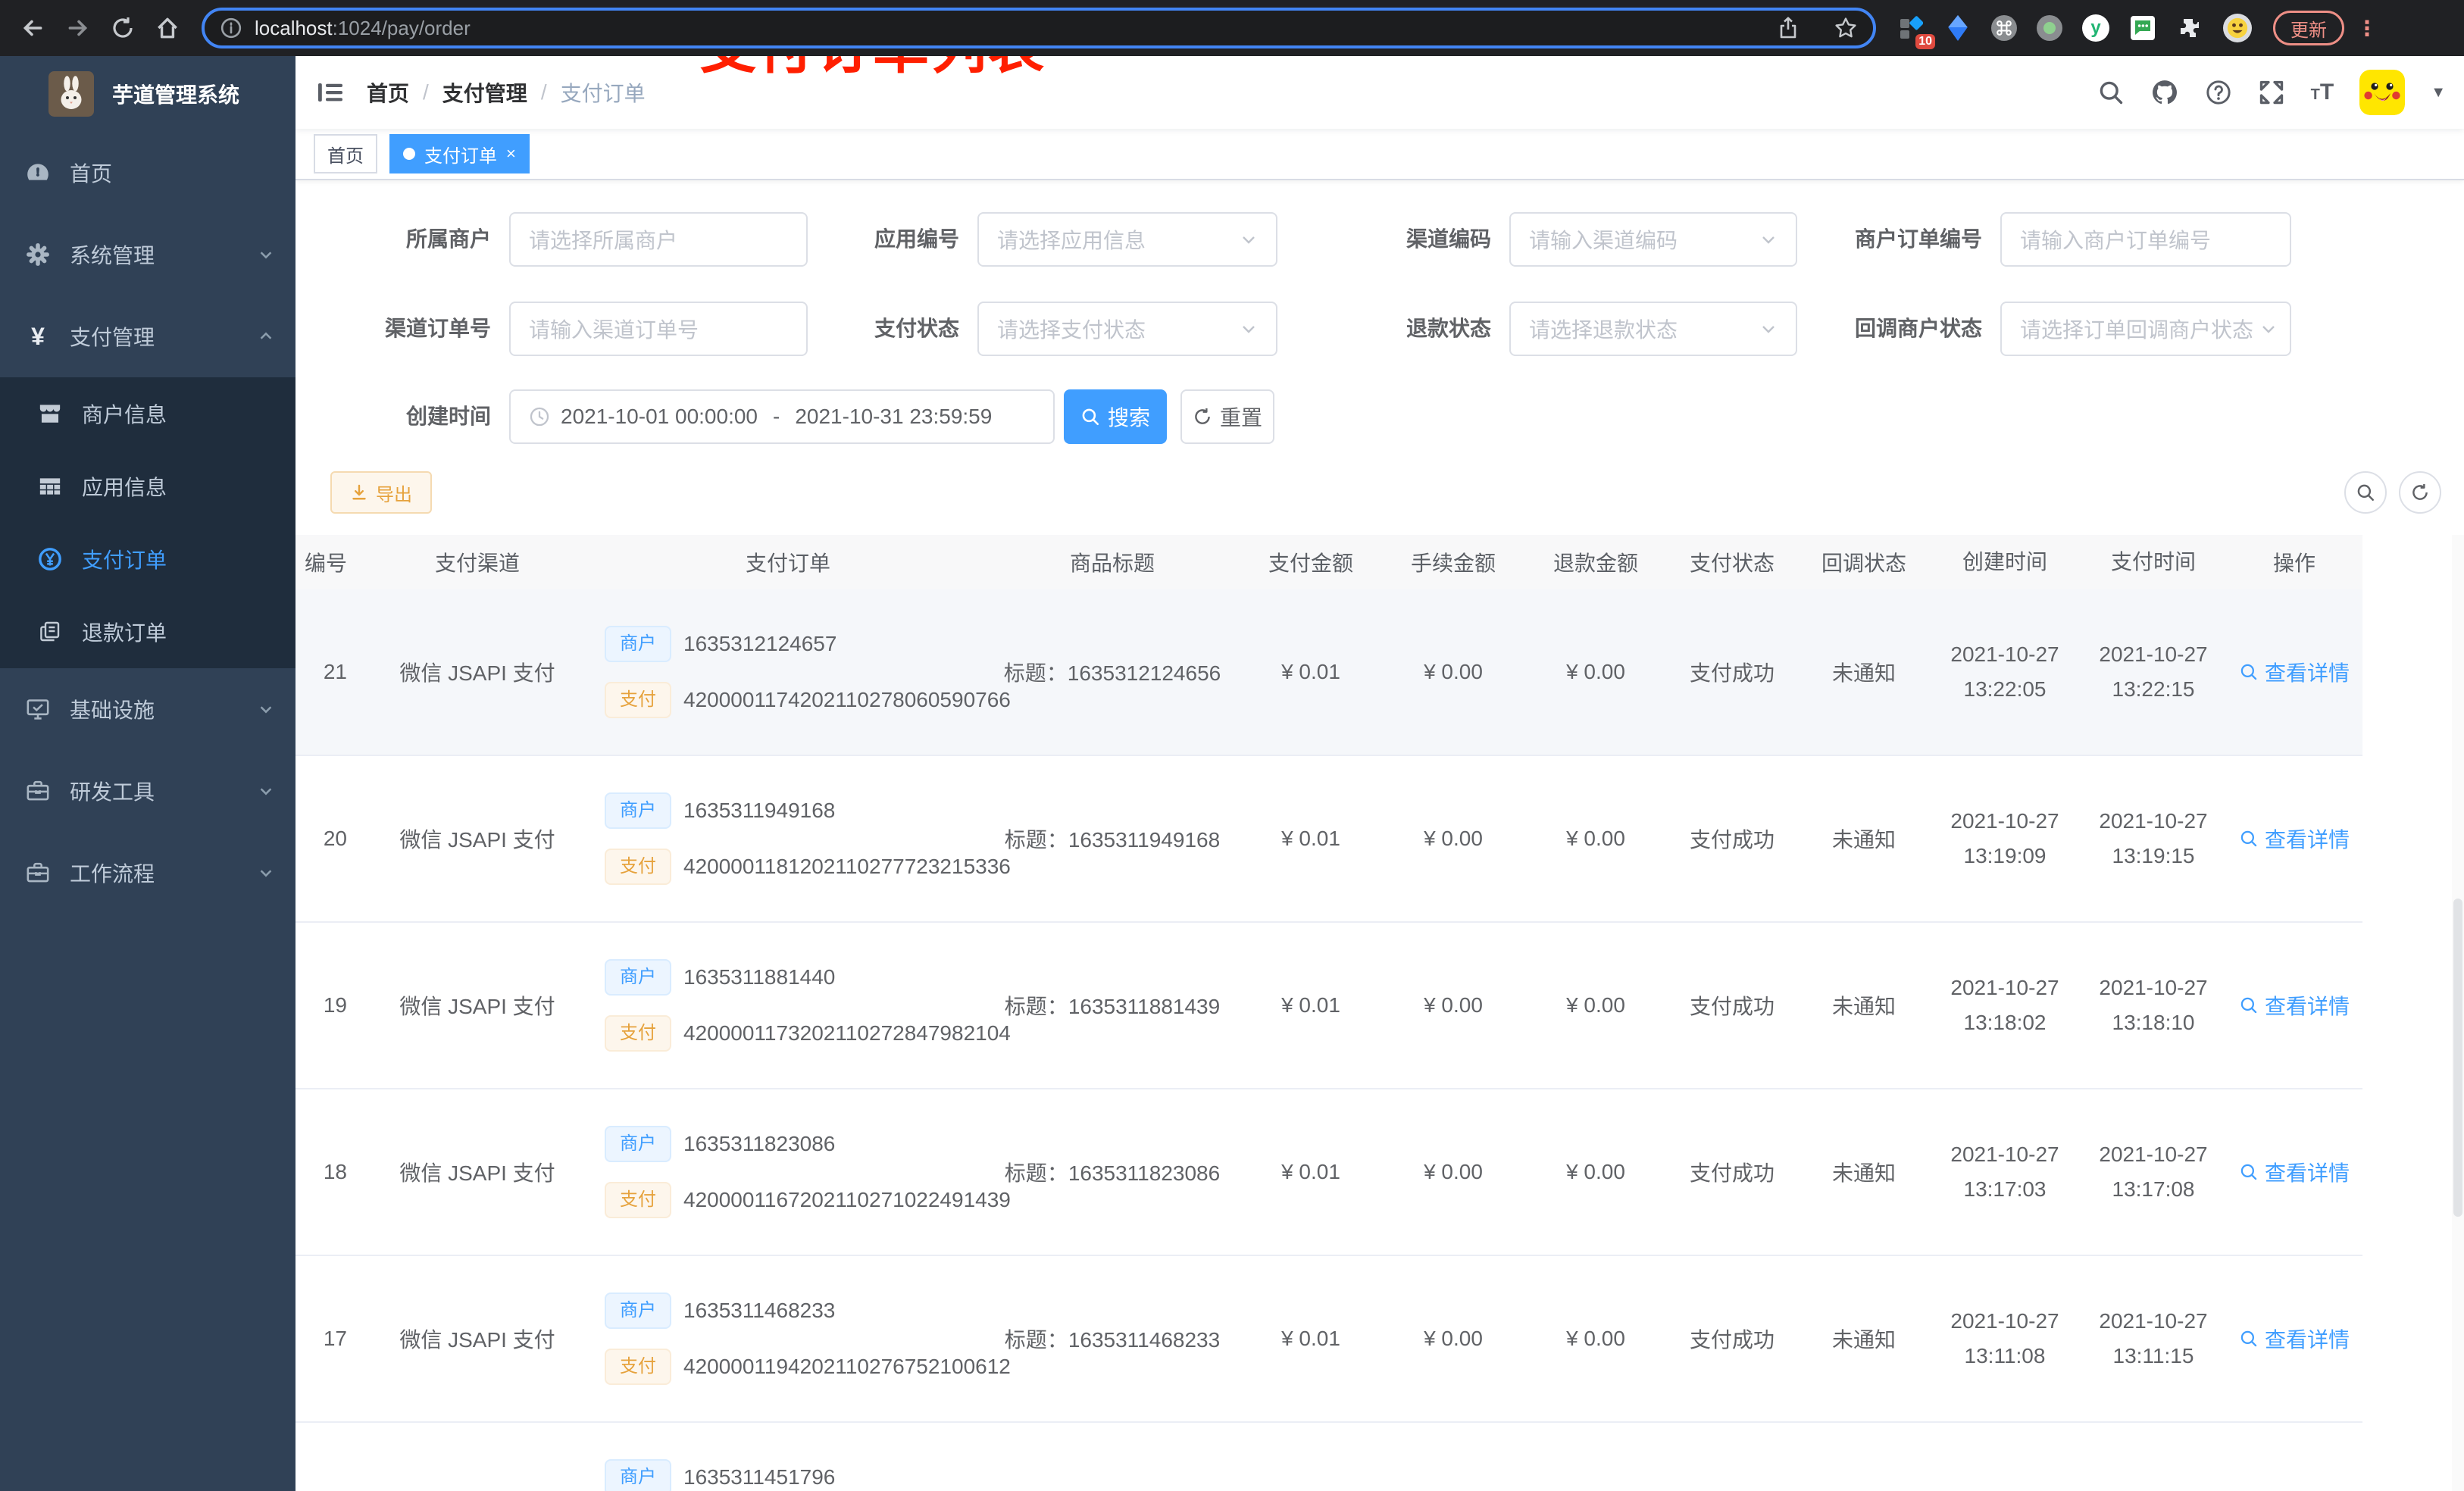  Describe the element at coordinates (147, 559) in the screenshot. I see `sidebar-item-pay-order: 支付订单` at that location.